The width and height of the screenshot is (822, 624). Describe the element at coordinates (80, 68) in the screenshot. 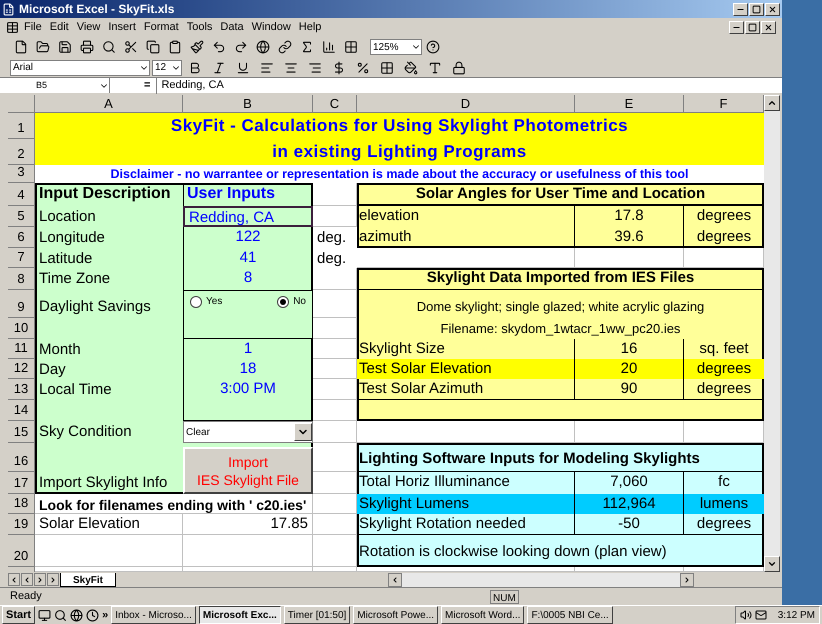

I see `font-box: Arial` at that location.